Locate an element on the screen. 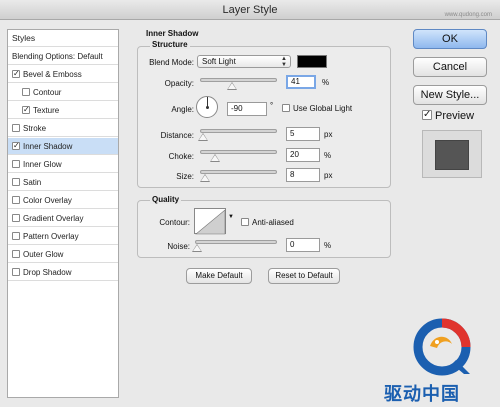  distance-slider-thumb is located at coordinates (203, 137).